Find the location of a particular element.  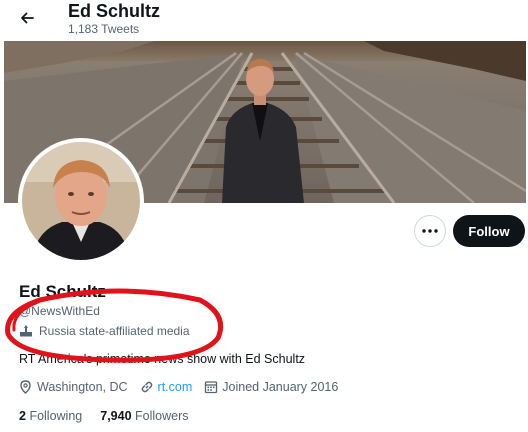

calendar-icon is located at coordinates (211, 387).